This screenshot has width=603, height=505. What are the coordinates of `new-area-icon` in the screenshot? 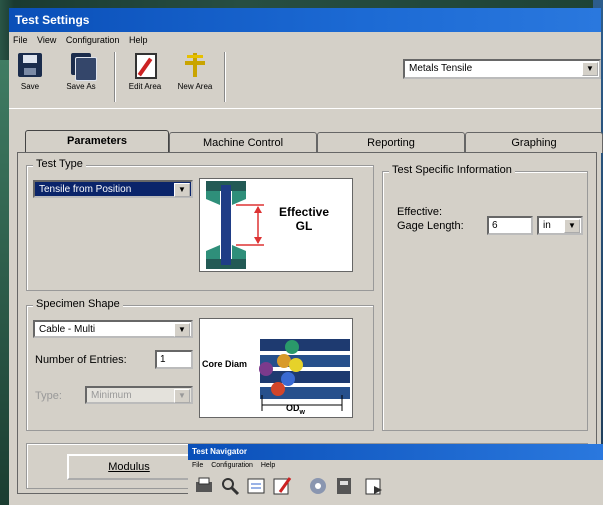 It's located at (195, 65).